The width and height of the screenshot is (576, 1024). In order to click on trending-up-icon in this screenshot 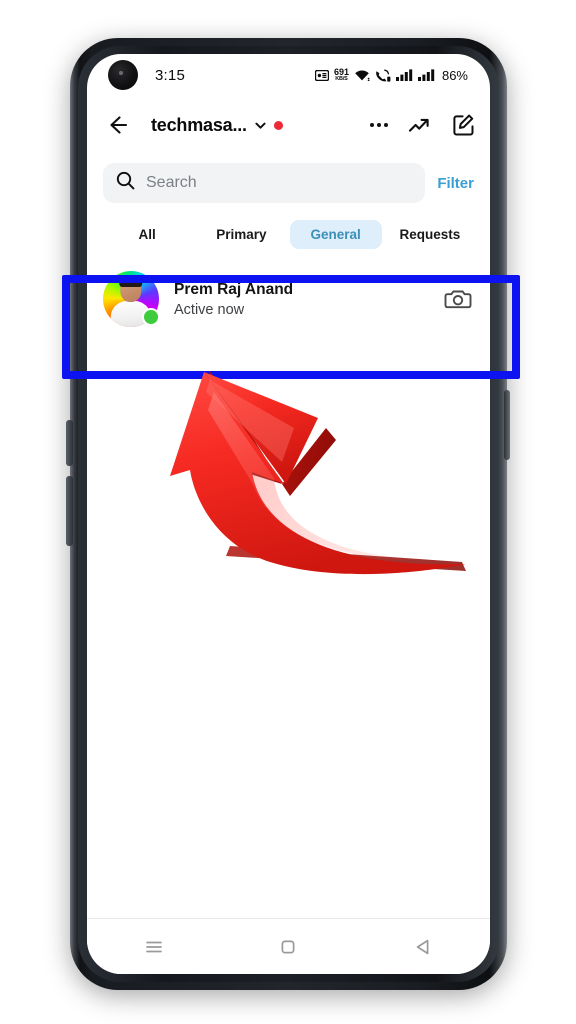, I will do `click(419, 125)`.